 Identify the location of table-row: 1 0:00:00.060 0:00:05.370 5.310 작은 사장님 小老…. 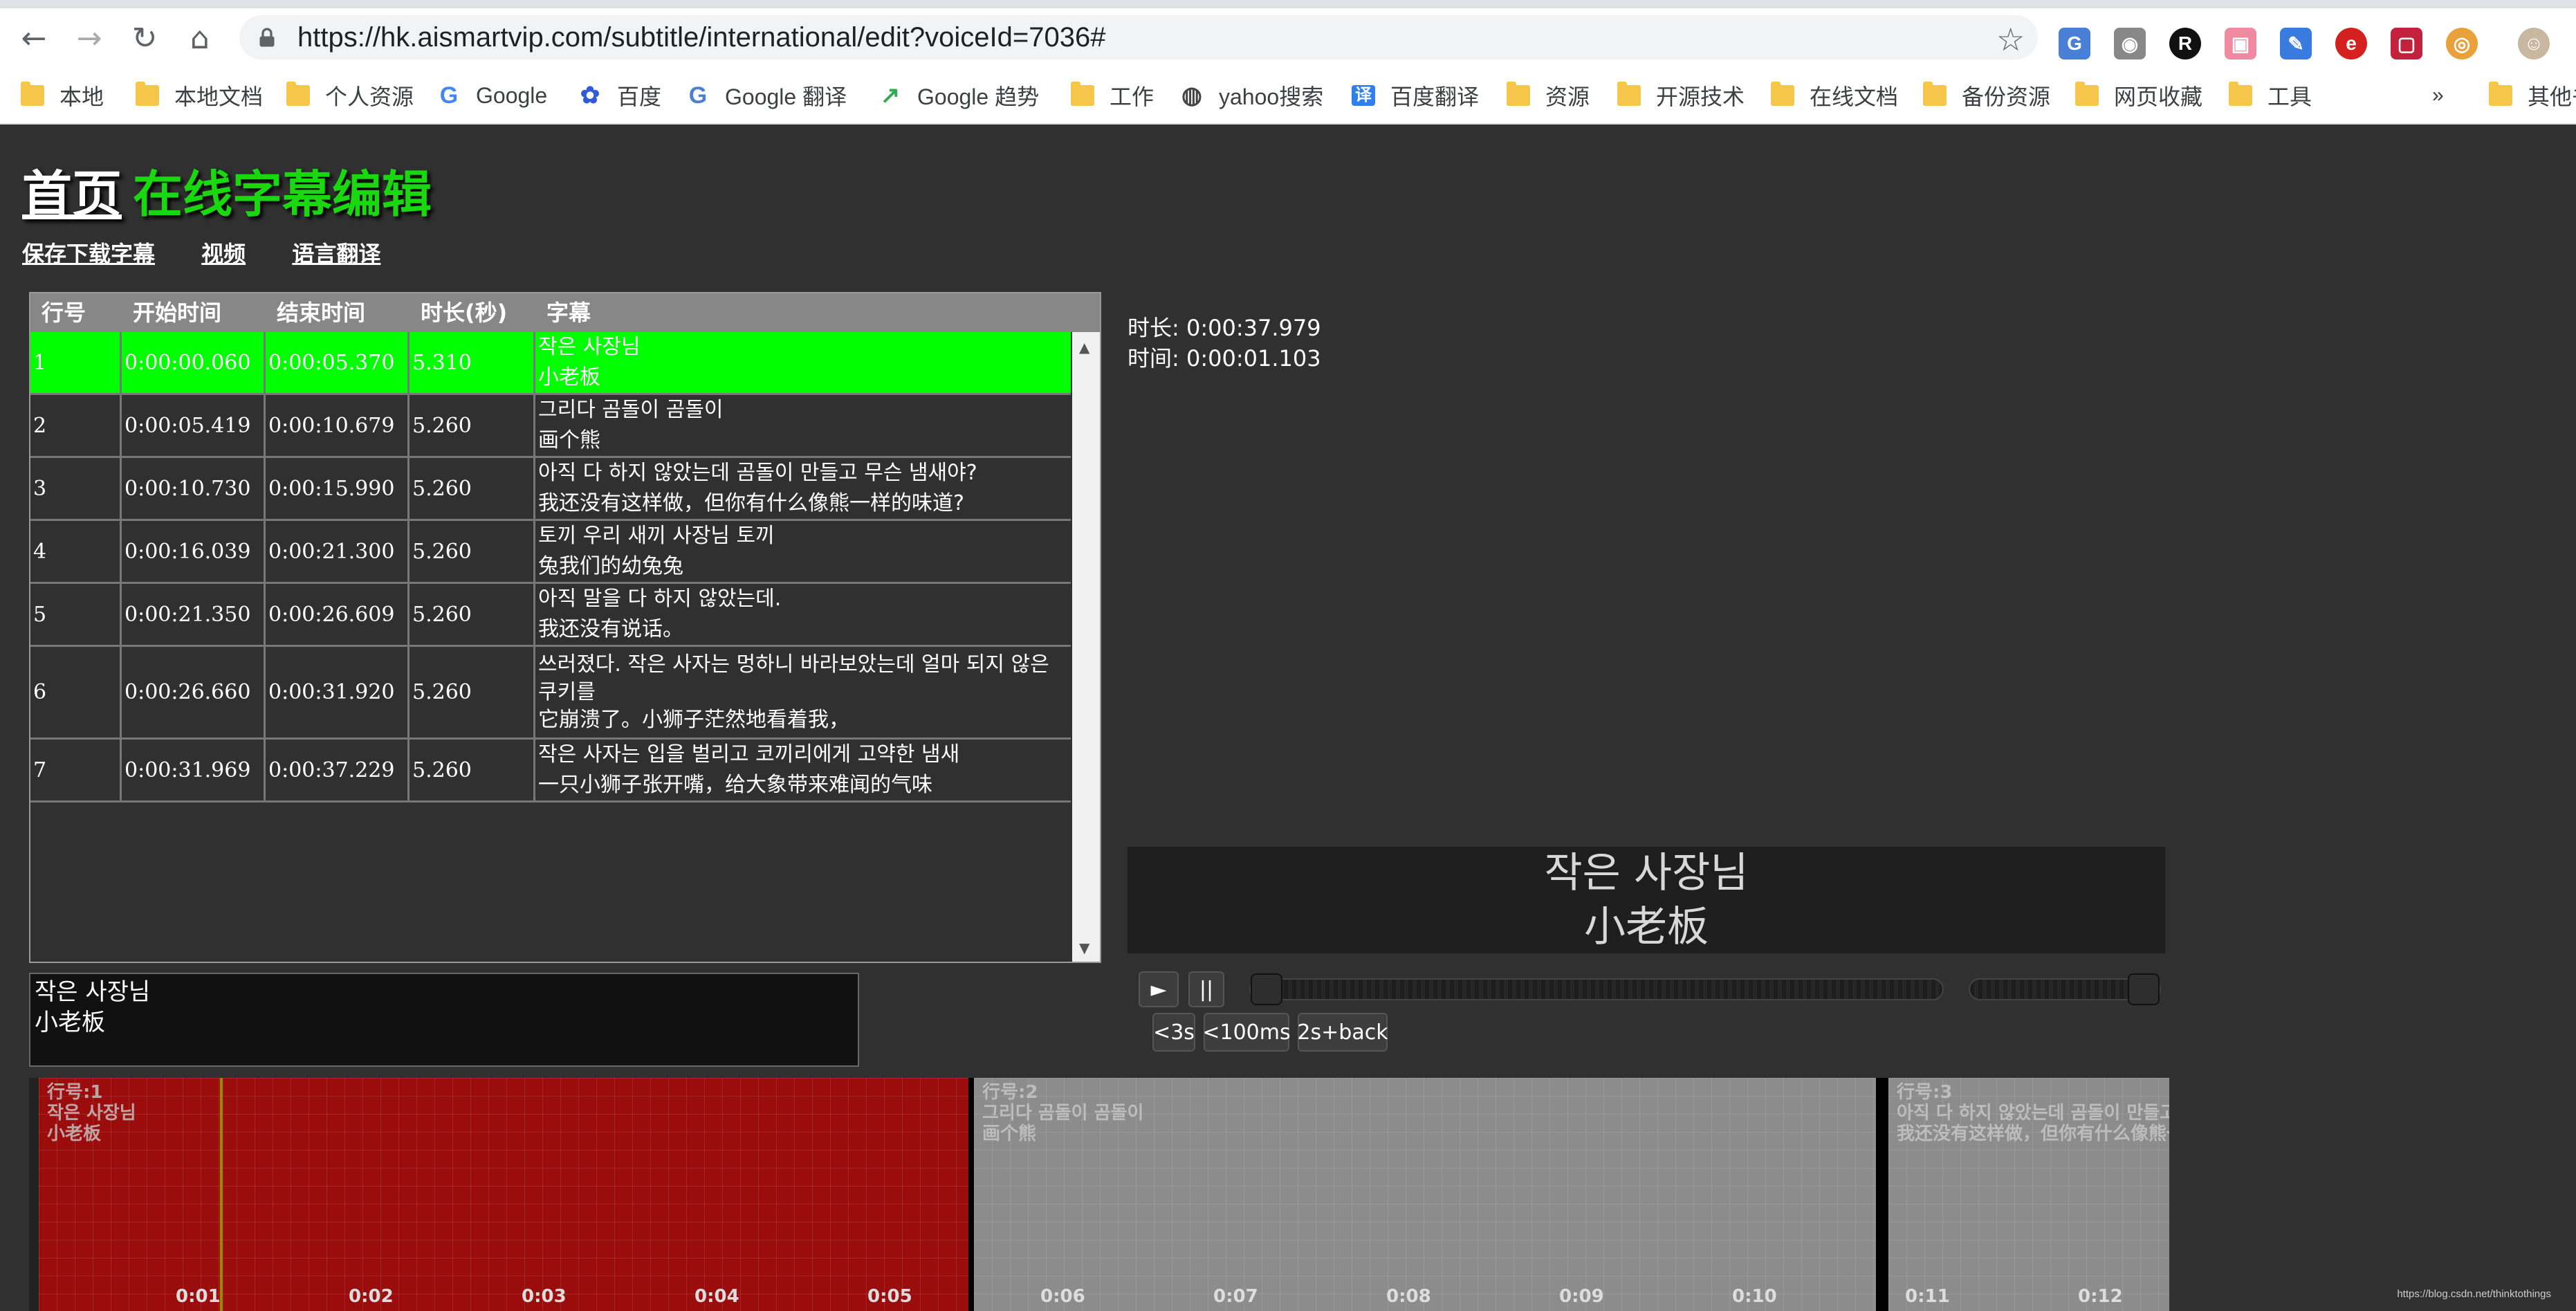
(550, 363).